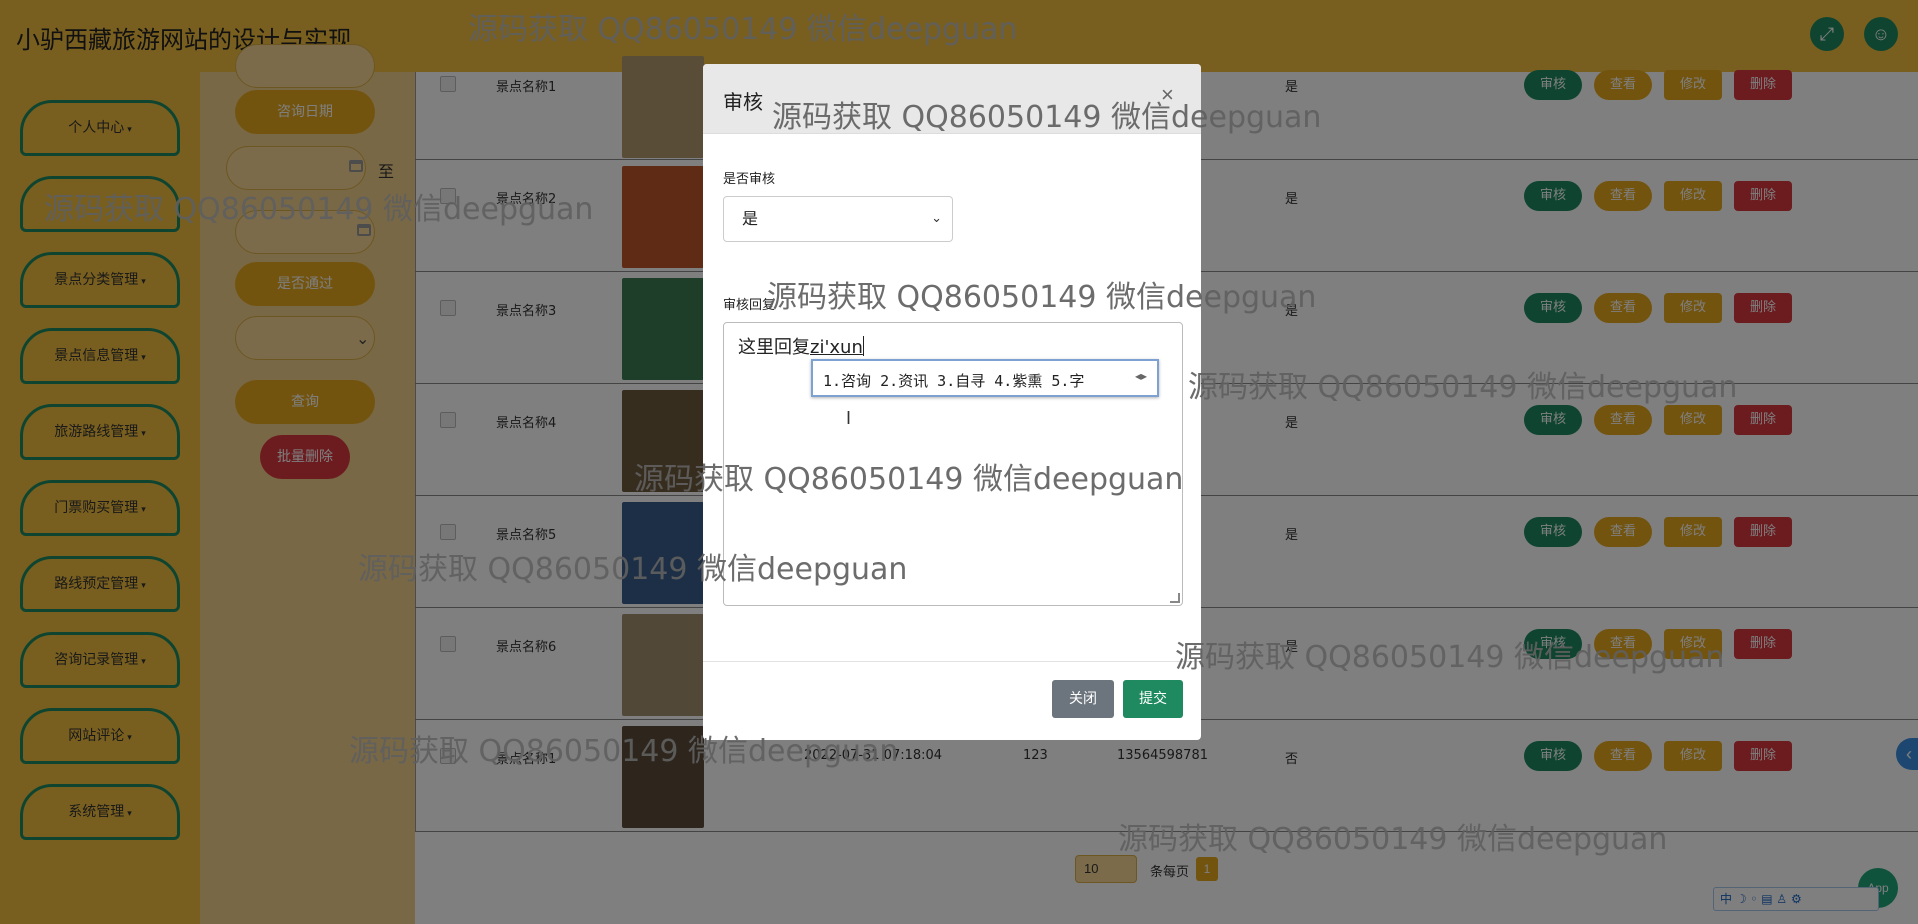 Image resolution: width=1918 pixels, height=924 pixels. Describe the element at coordinates (863, 346) in the screenshot. I see `text-caret` at that location.